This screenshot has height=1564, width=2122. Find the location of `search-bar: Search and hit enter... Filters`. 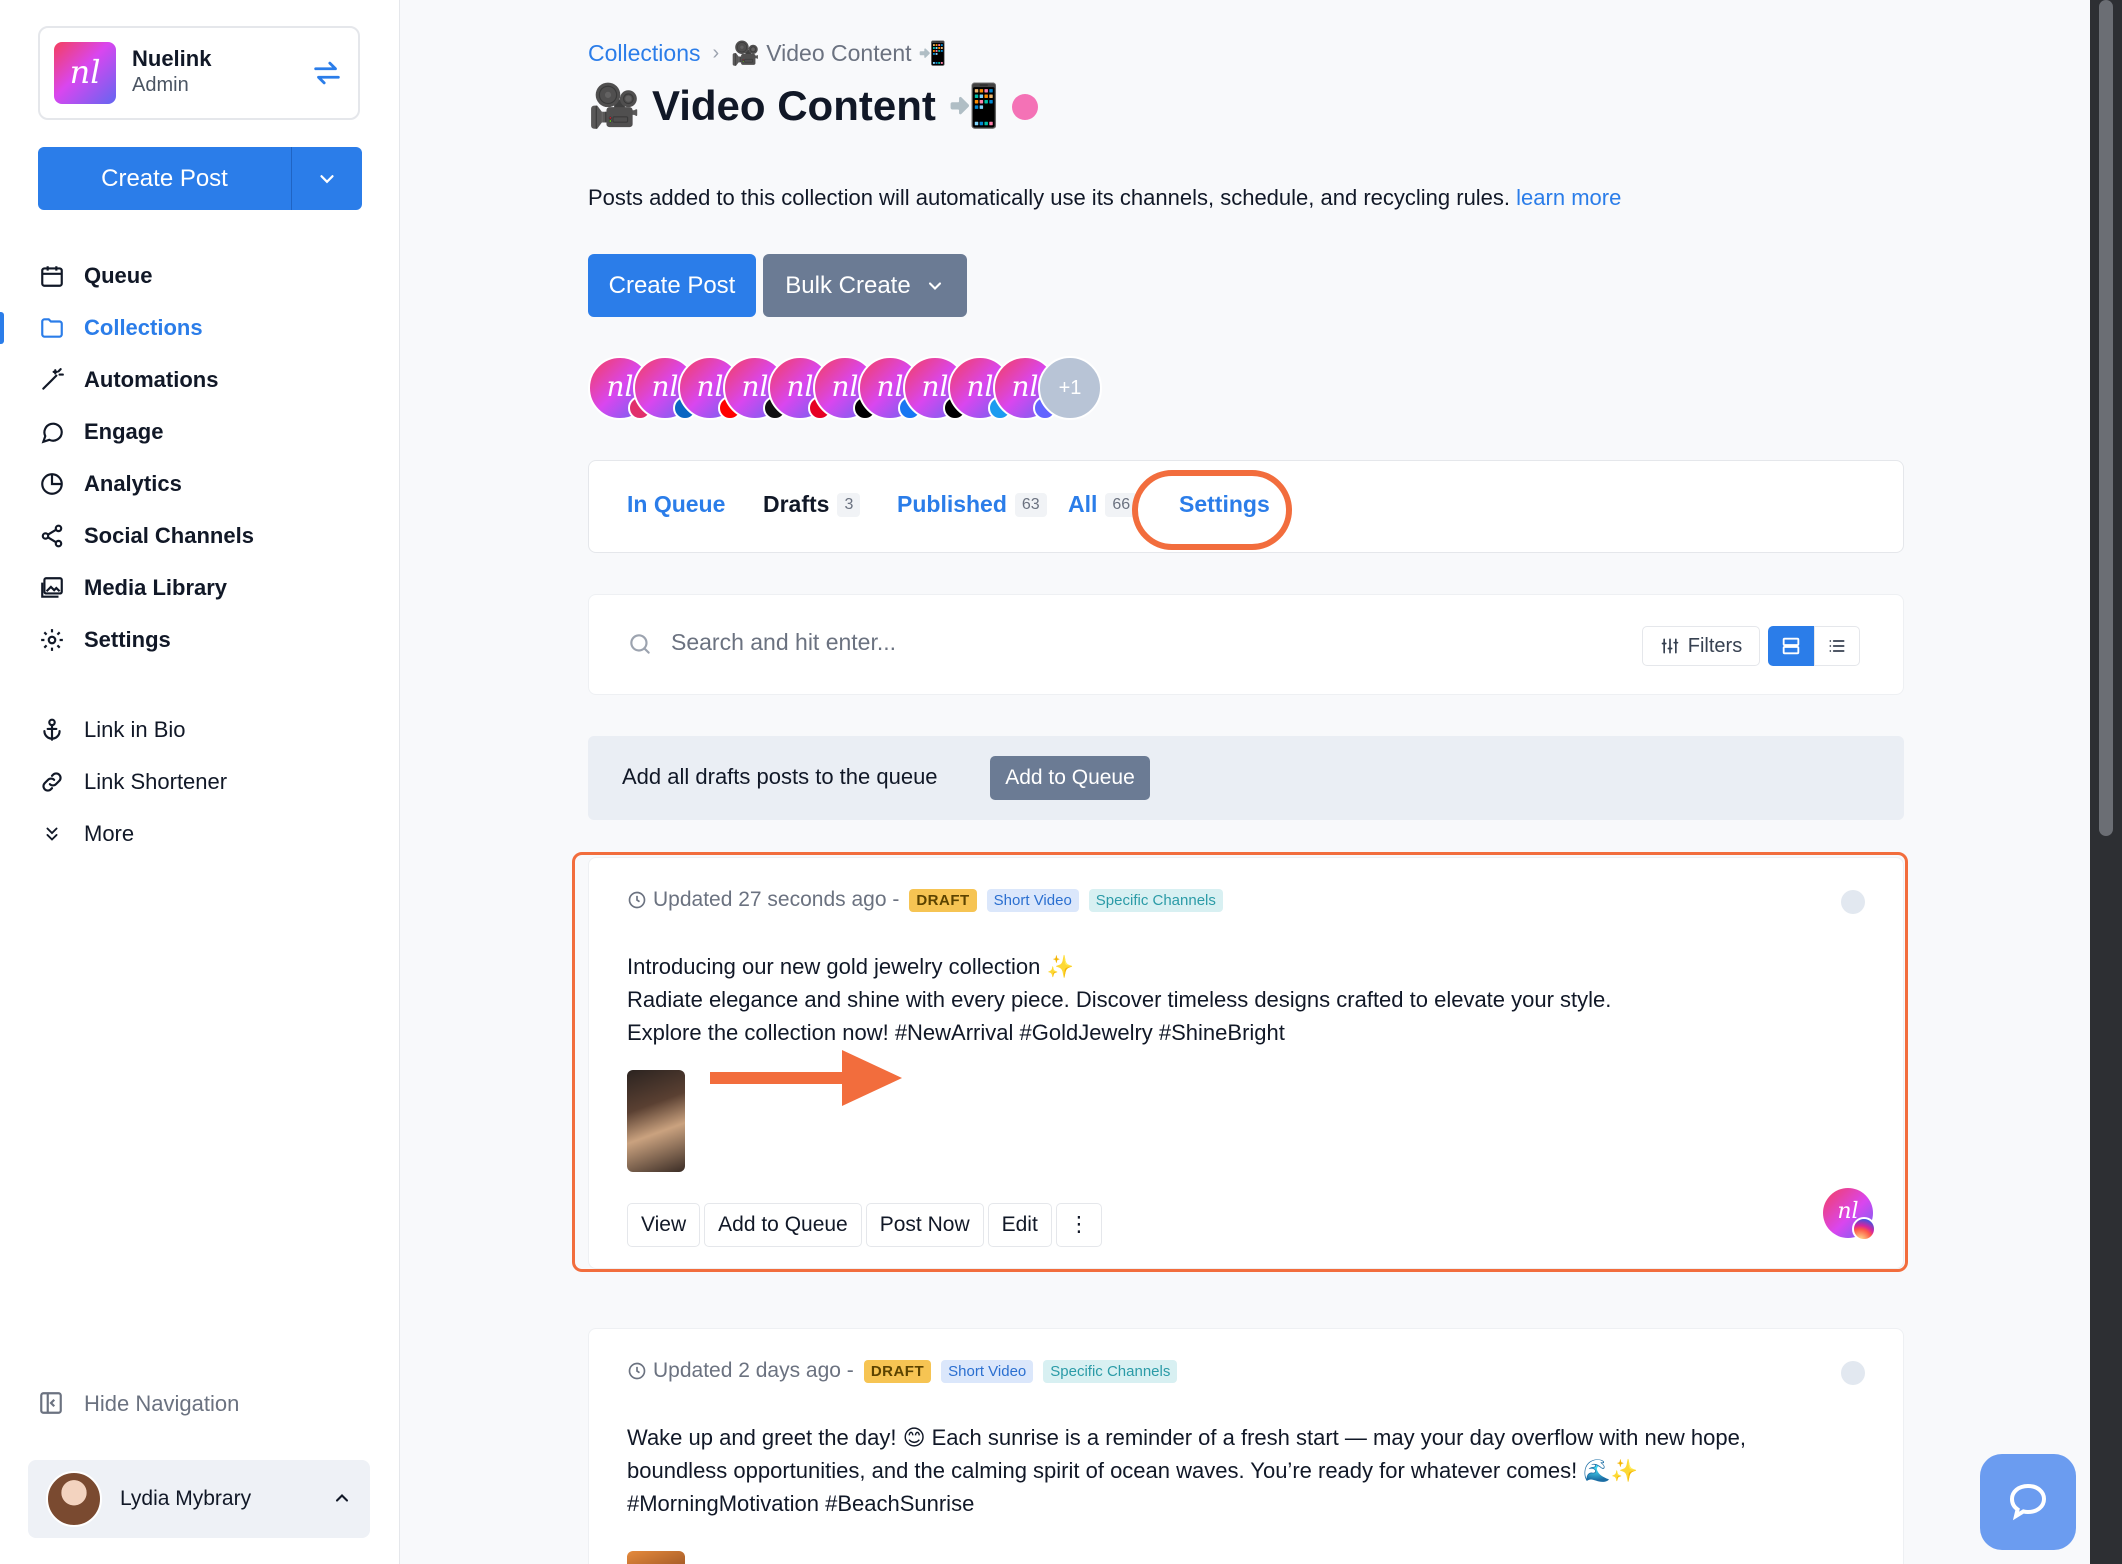

search-bar: Search and hit enter... Filters is located at coordinates (1246, 644).